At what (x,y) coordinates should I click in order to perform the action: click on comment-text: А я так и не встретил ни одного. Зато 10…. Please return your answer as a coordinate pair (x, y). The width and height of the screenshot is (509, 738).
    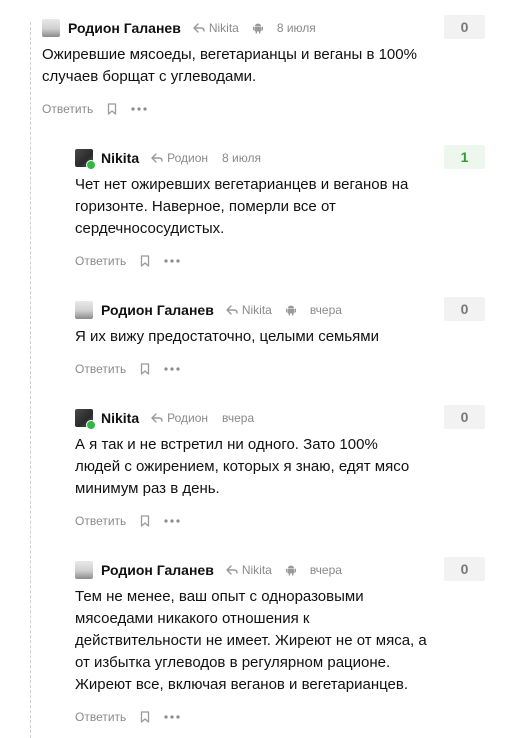
    Looking at the image, I should click on (242, 466).